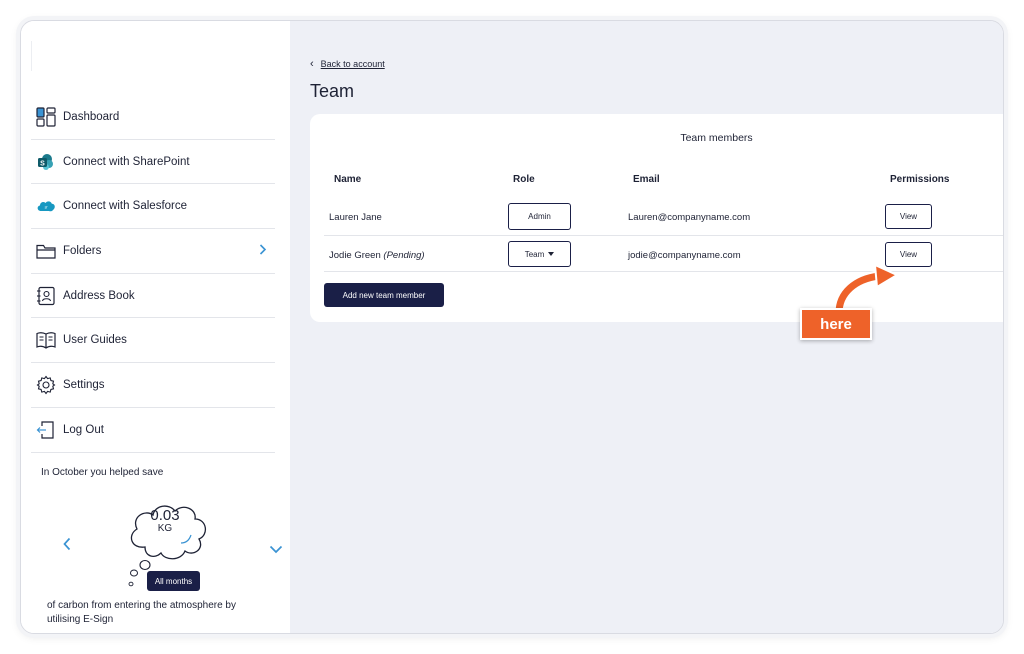  I want to click on carbon-unit: KG, so click(165, 528).